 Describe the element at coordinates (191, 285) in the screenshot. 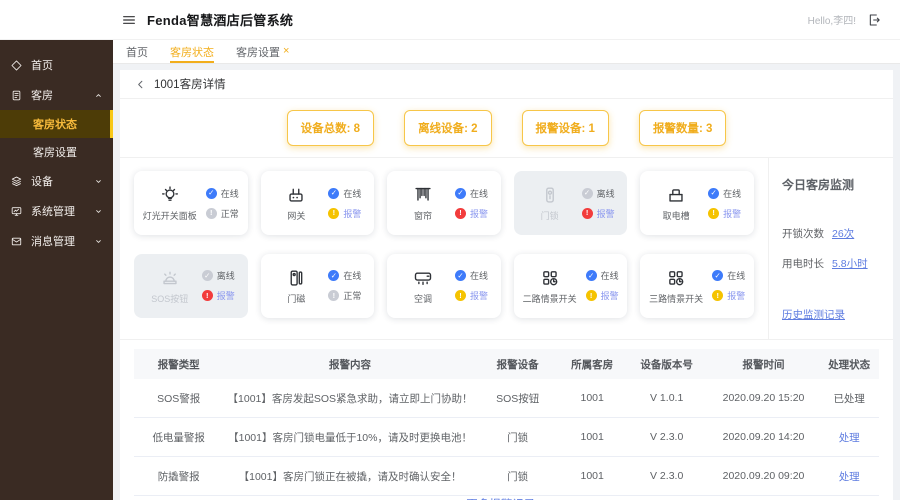

I see `device-card-sos-button: SOS按钮 离线 报警` at that location.